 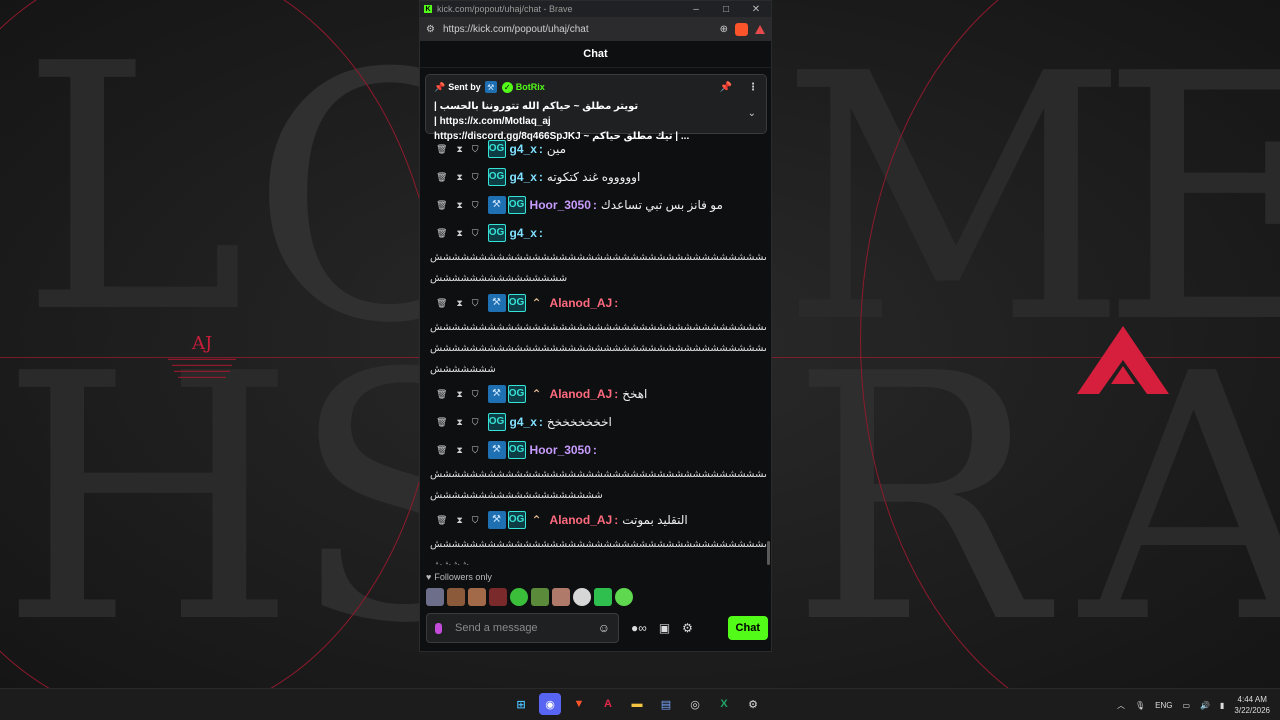 I want to click on message-input: Send a message ☺, so click(x=522, y=628).